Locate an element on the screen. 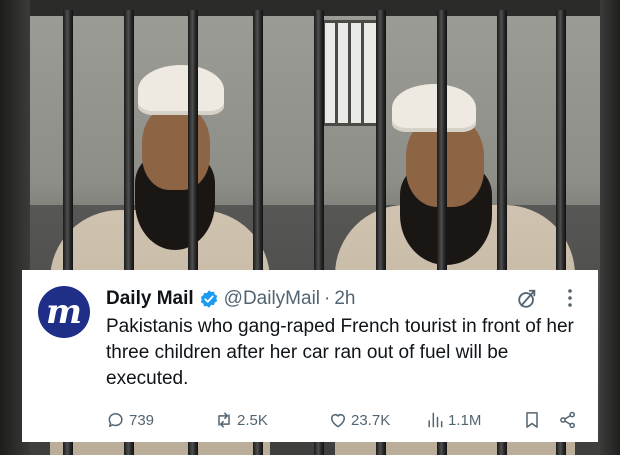  timestamp: 2h is located at coordinates (344, 299).